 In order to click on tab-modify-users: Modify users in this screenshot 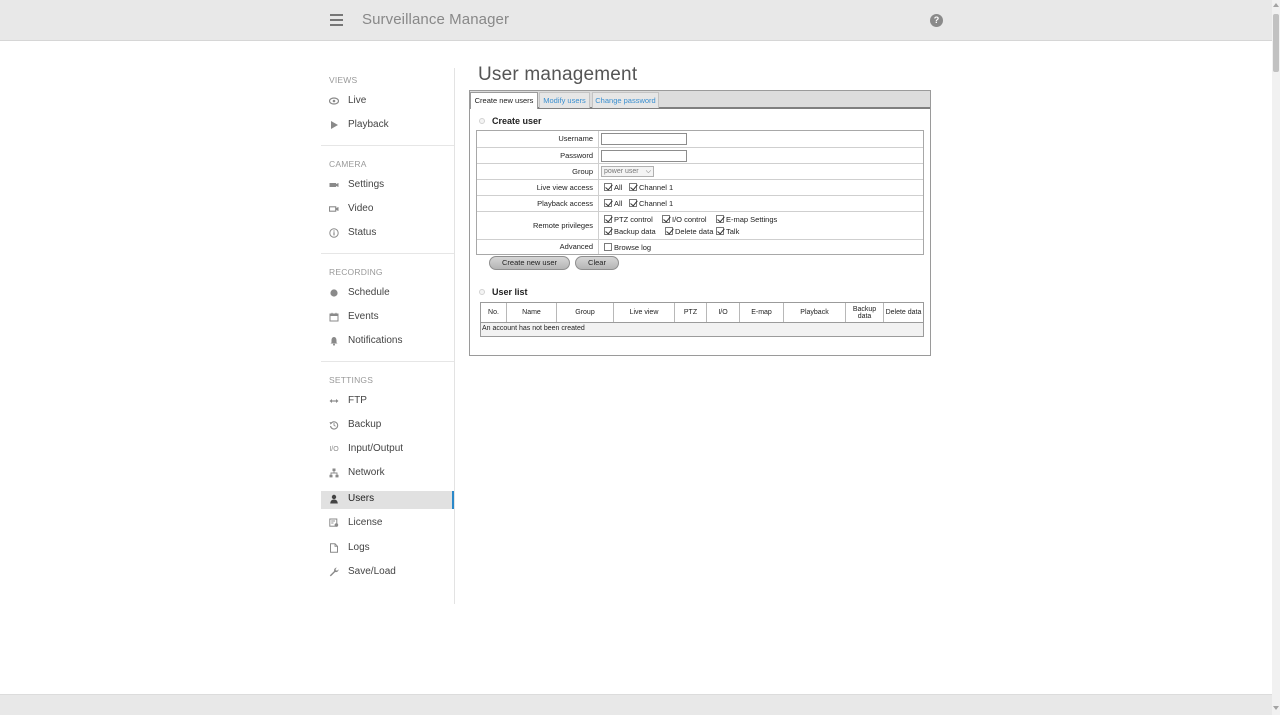, I will do `click(564, 100)`.